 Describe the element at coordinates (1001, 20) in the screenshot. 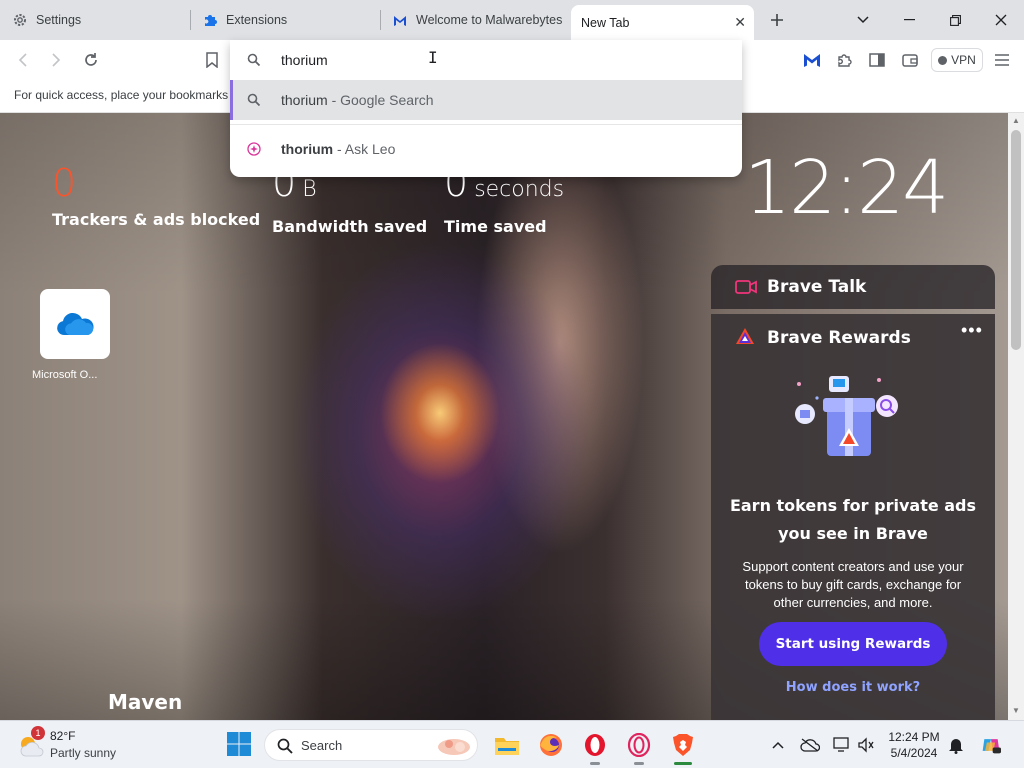

I see `close-window-button` at that location.